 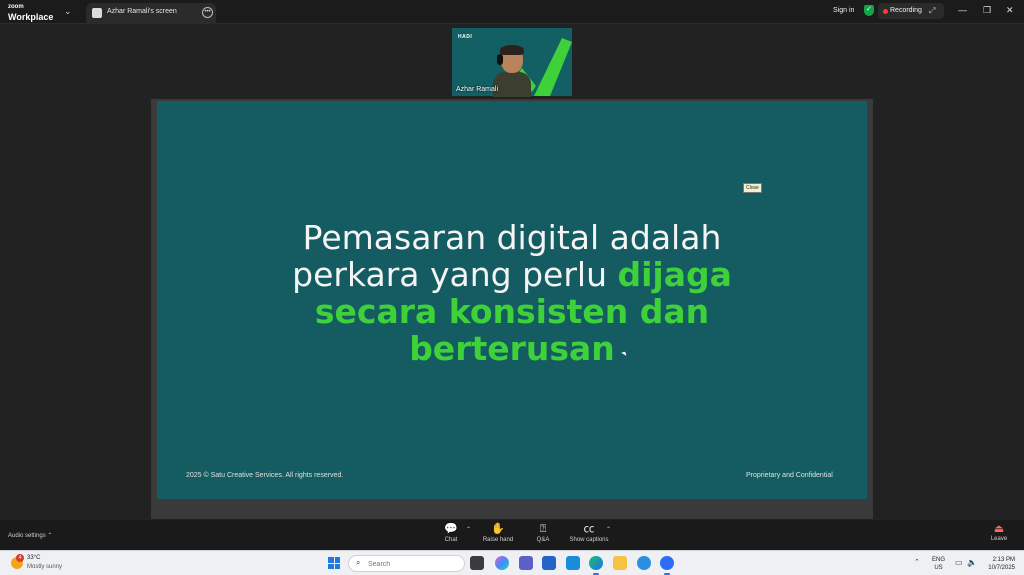 What do you see at coordinates (644, 563) in the screenshot?
I see `internet-explorer-icon` at bounding box center [644, 563].